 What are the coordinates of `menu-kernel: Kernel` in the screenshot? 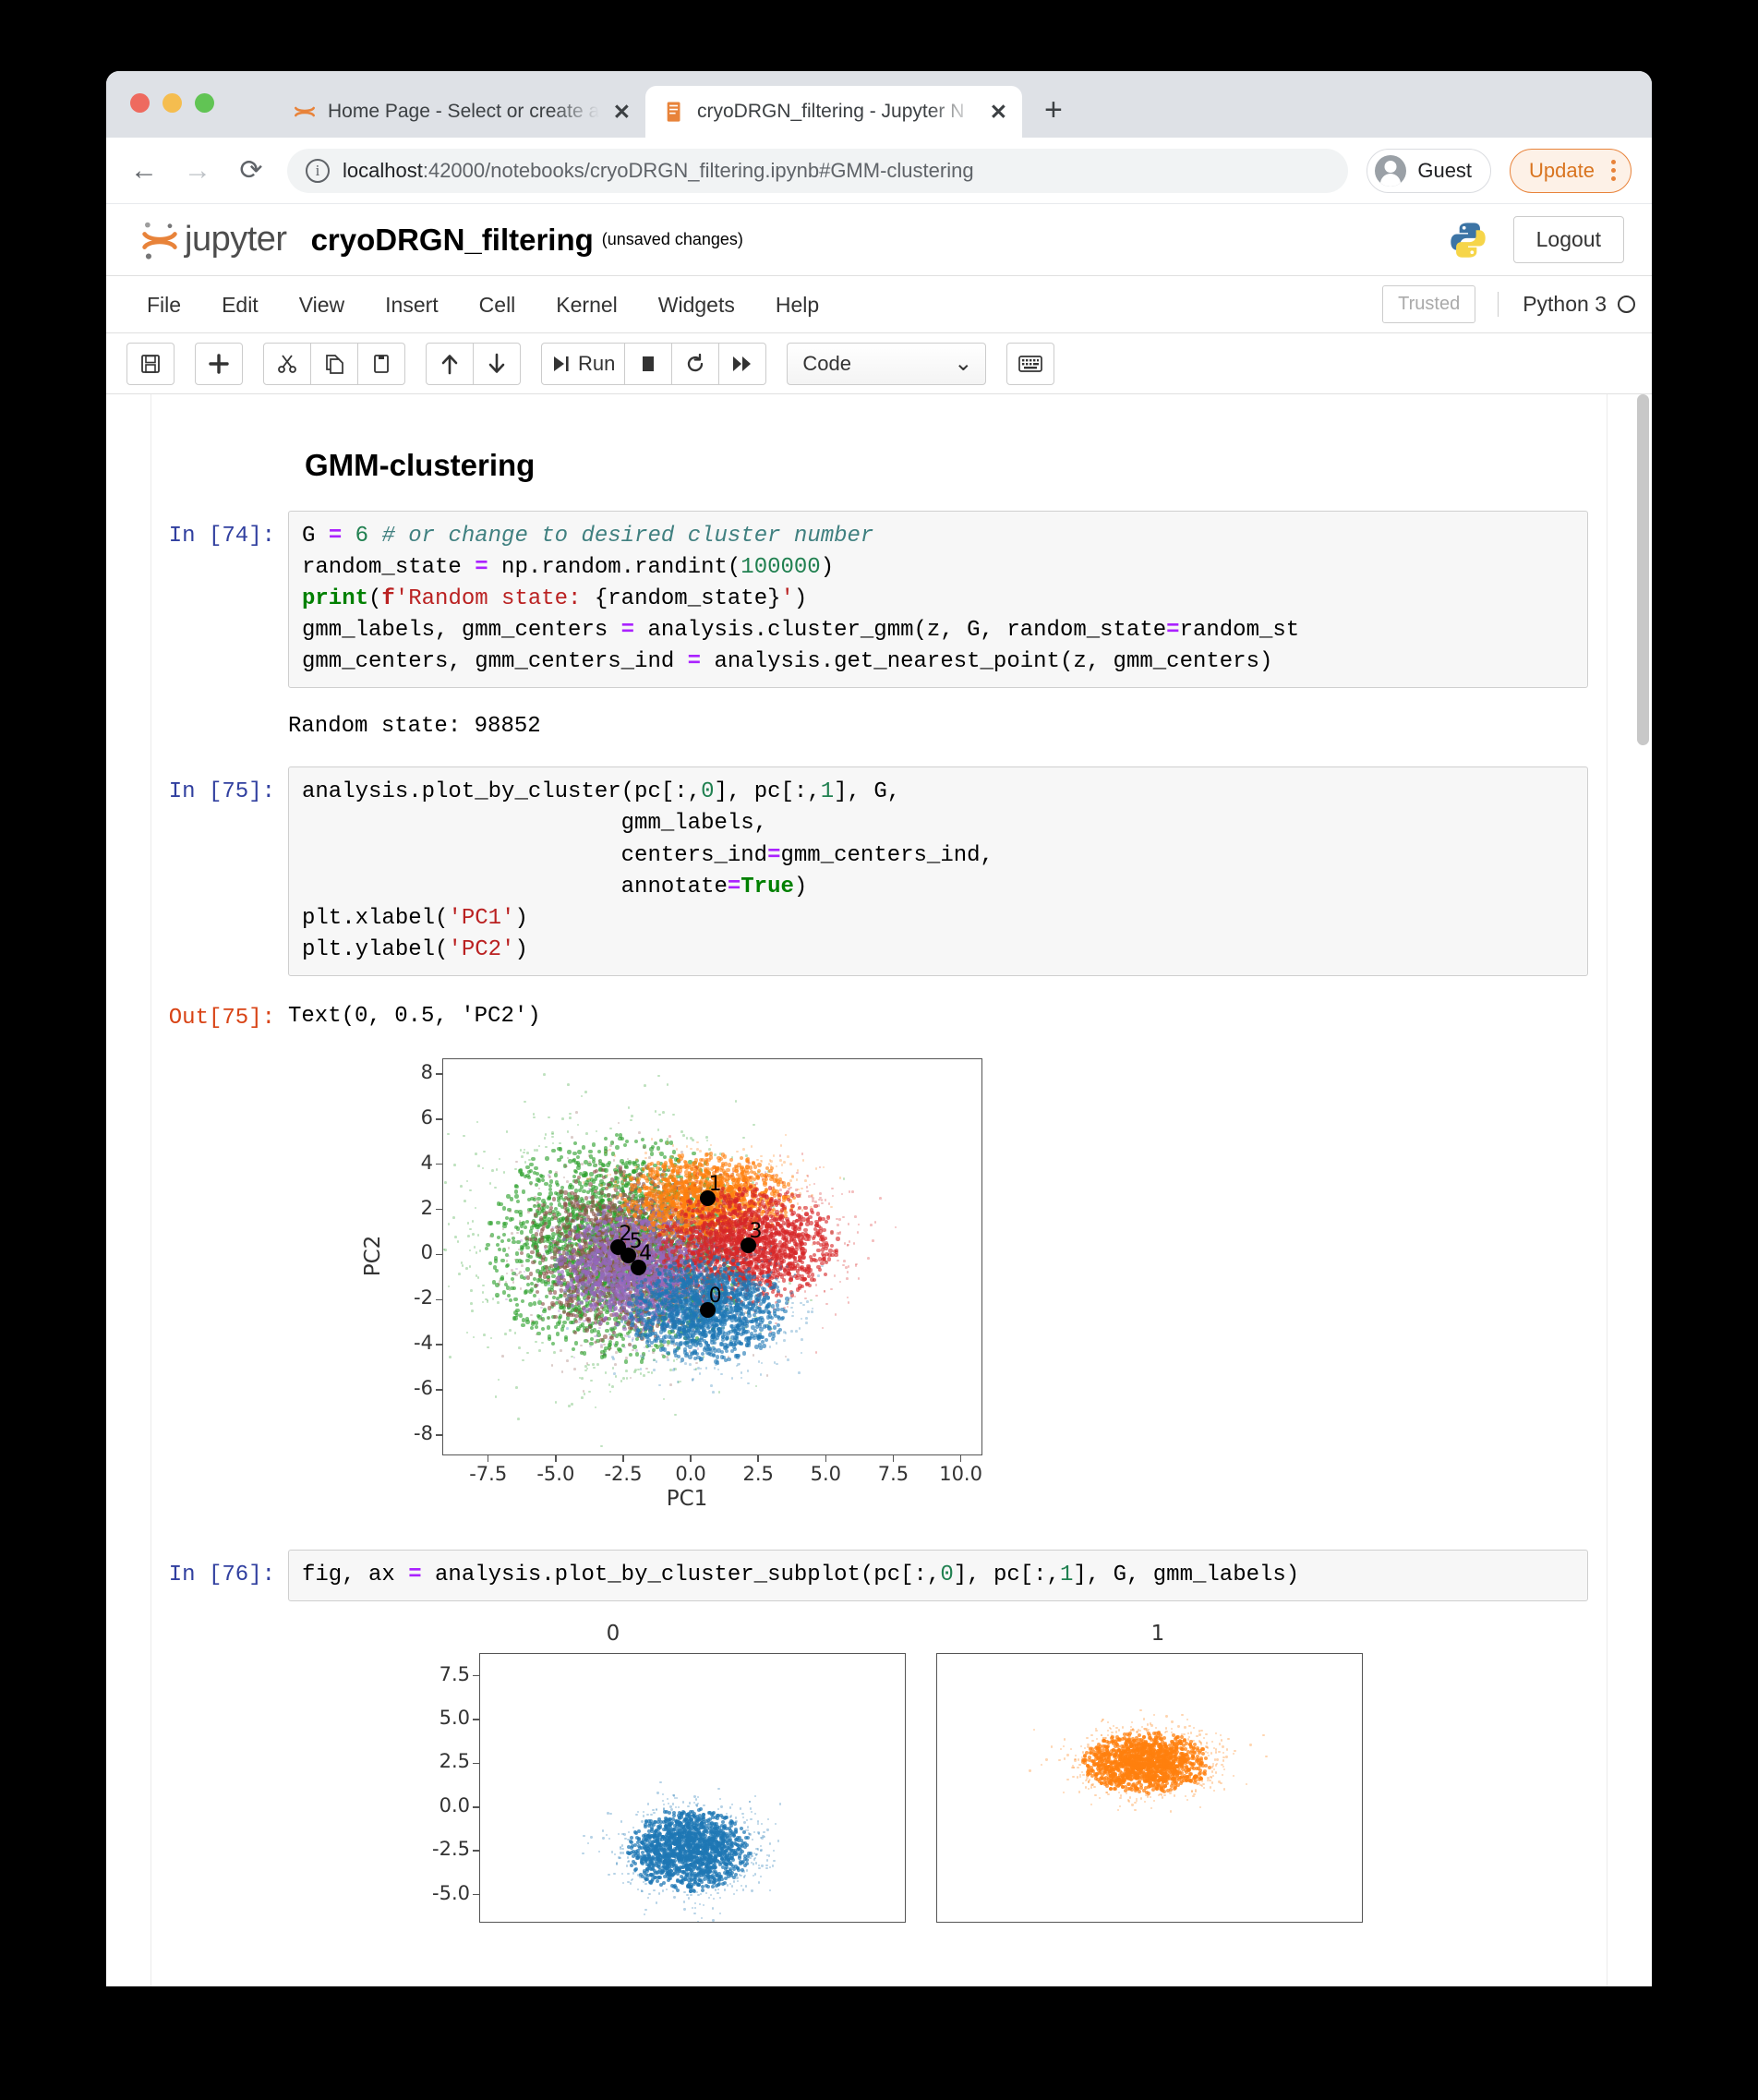 It's located at (586, 304).